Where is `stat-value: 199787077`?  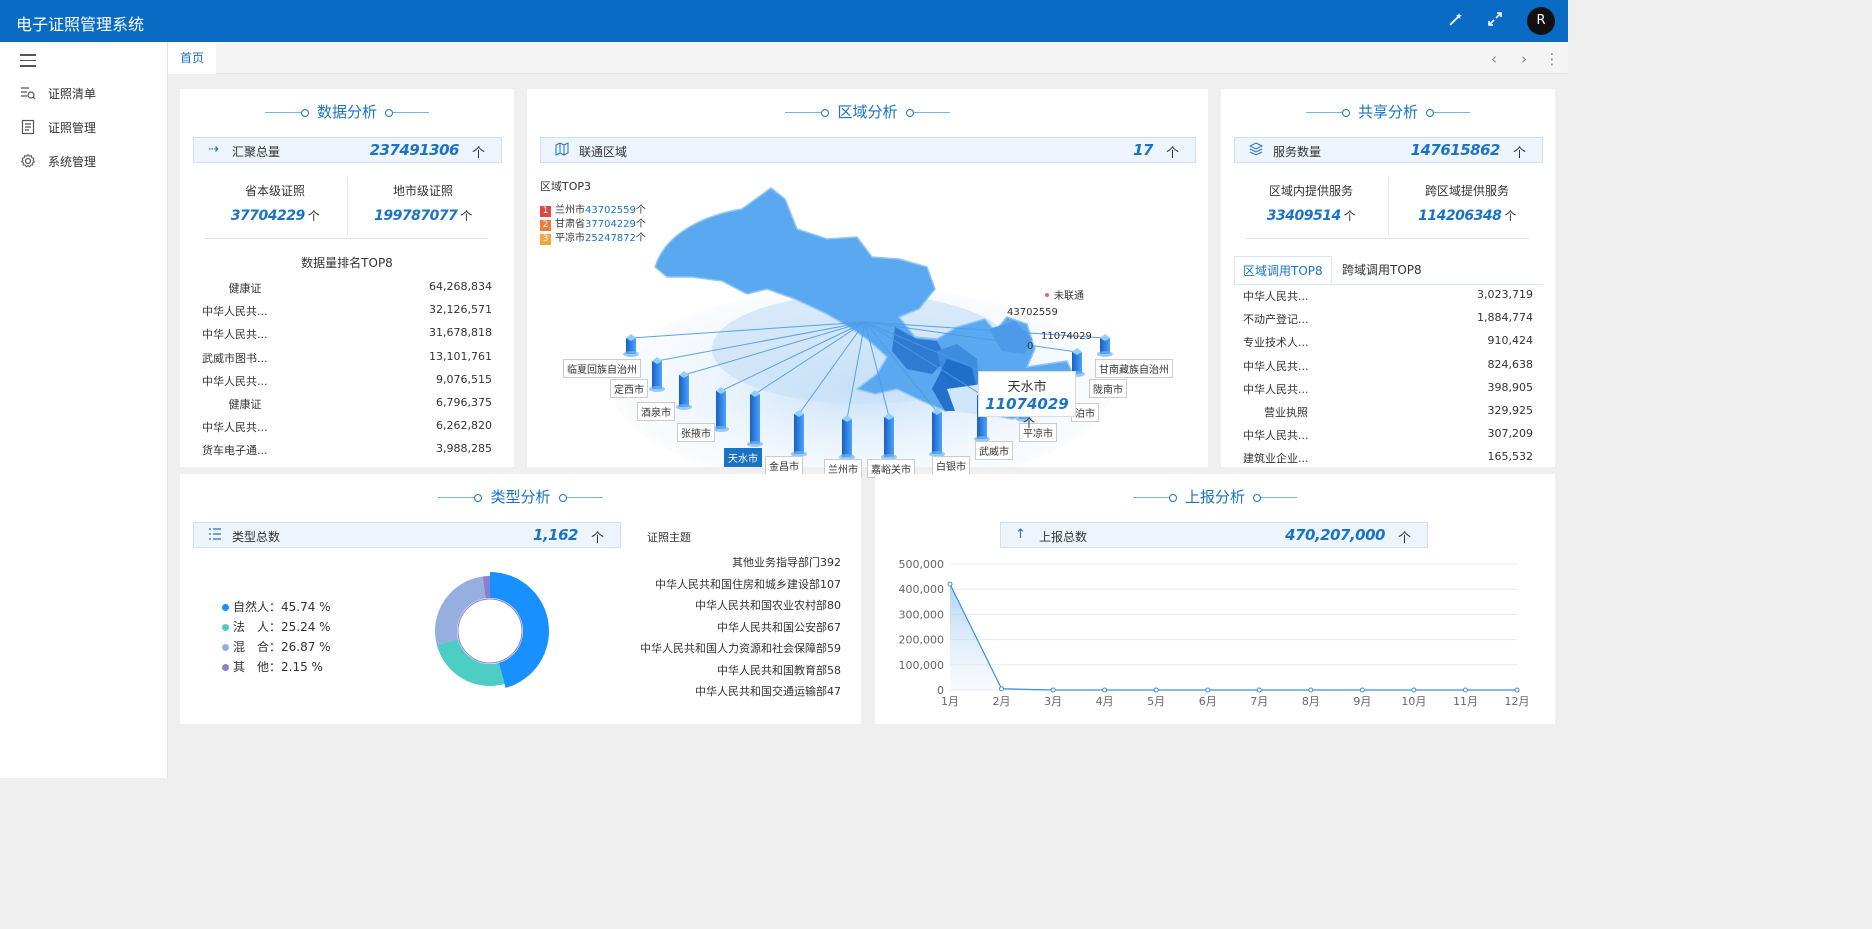
stat-value: 199787077 is located at coordinates (416, 216).